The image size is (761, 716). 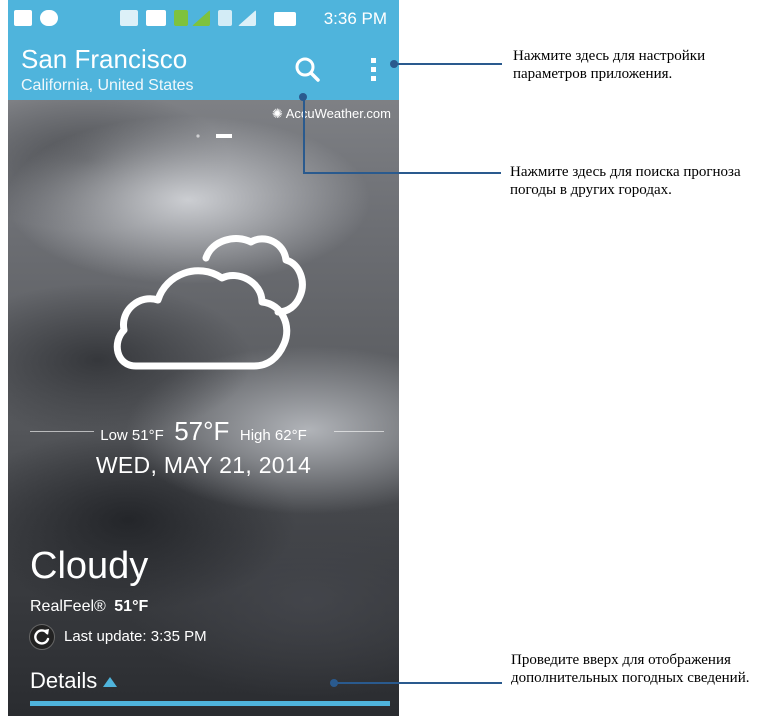 What do you see at coordinates (214, 136) in the screenshot?
I see `page-indicator` at bounding box center [214, 136].